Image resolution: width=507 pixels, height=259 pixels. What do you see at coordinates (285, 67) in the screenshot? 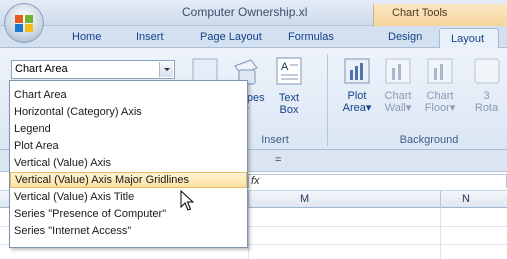
I see `svg-text: A` at bounding box center [285, 67].